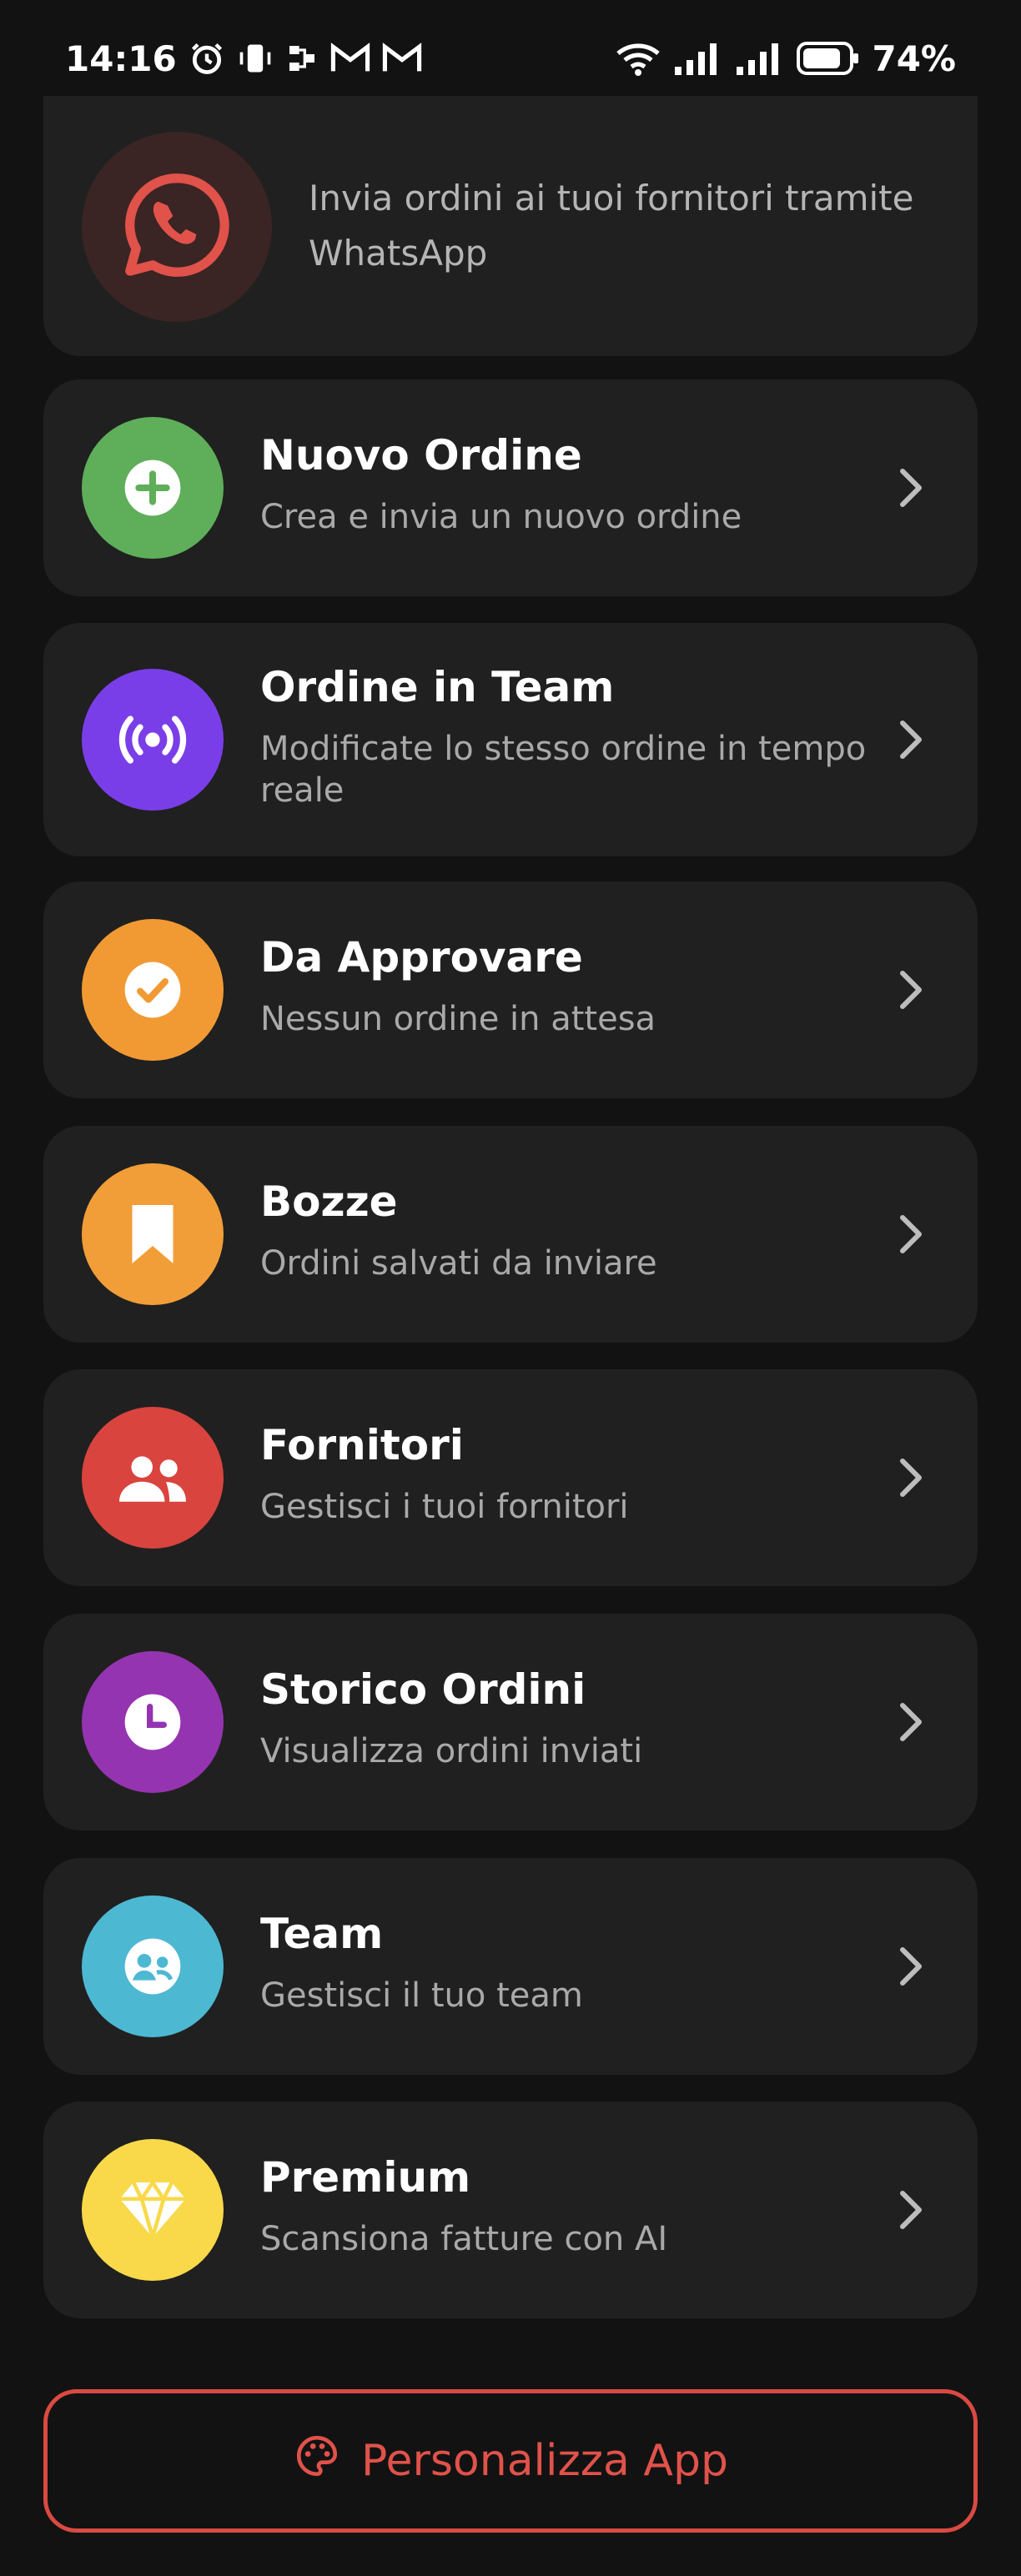 The width and height of the screenshot is (1021, 2576). Describe the element at coordinates (914, 58) in the screenshot. I see `battery-percent: 74%` at that location.